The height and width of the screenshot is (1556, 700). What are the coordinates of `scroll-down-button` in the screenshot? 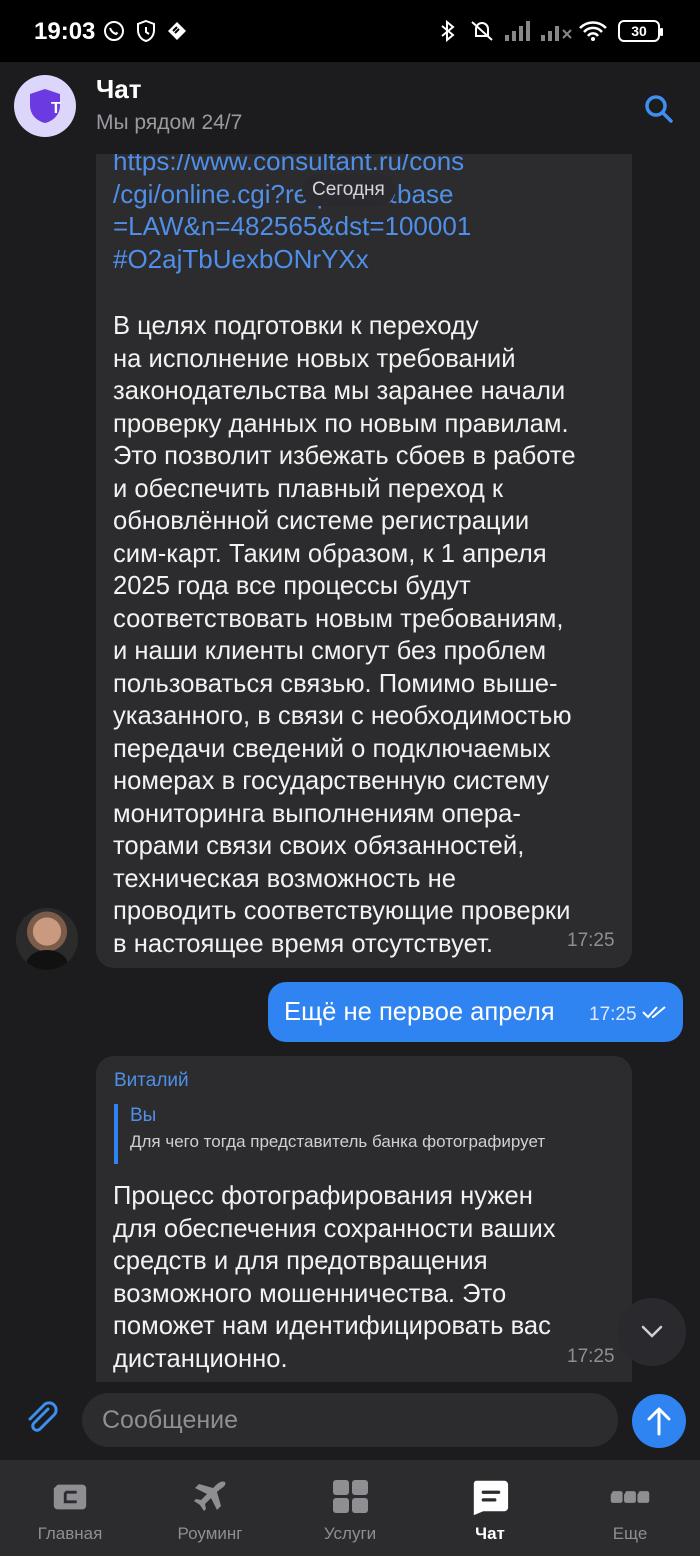 It's located at (652, 1332).